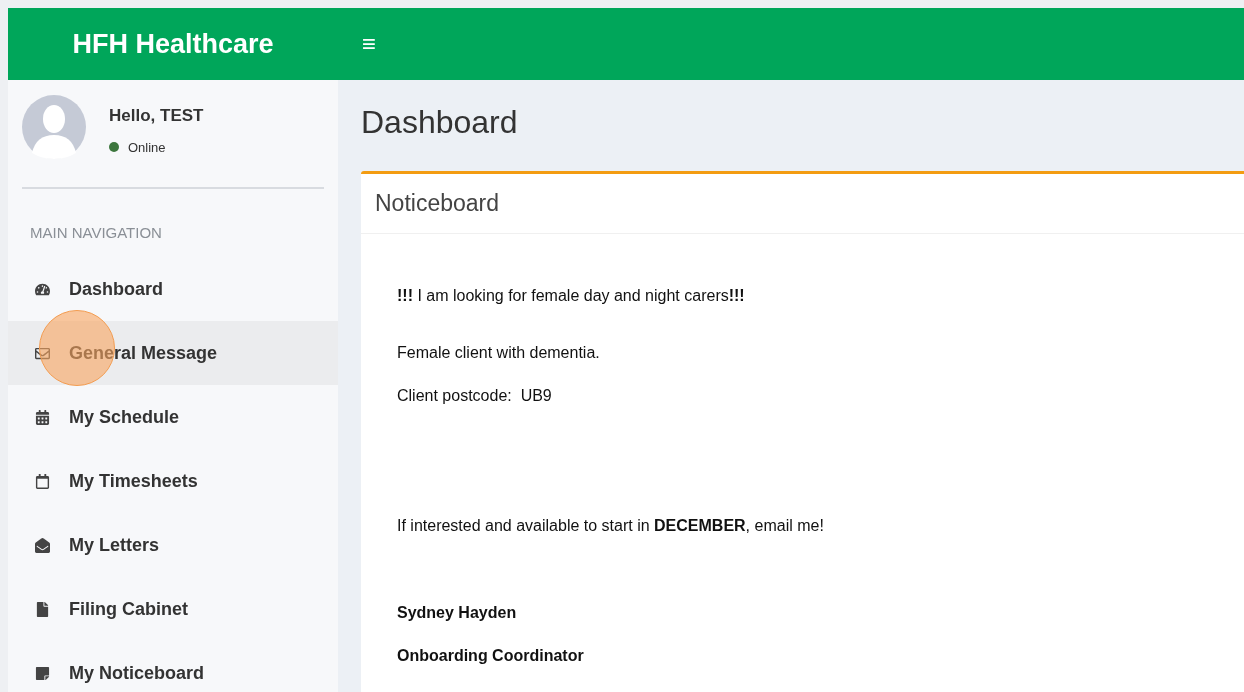  I want to click on envelope-icon, so click(42, 353).